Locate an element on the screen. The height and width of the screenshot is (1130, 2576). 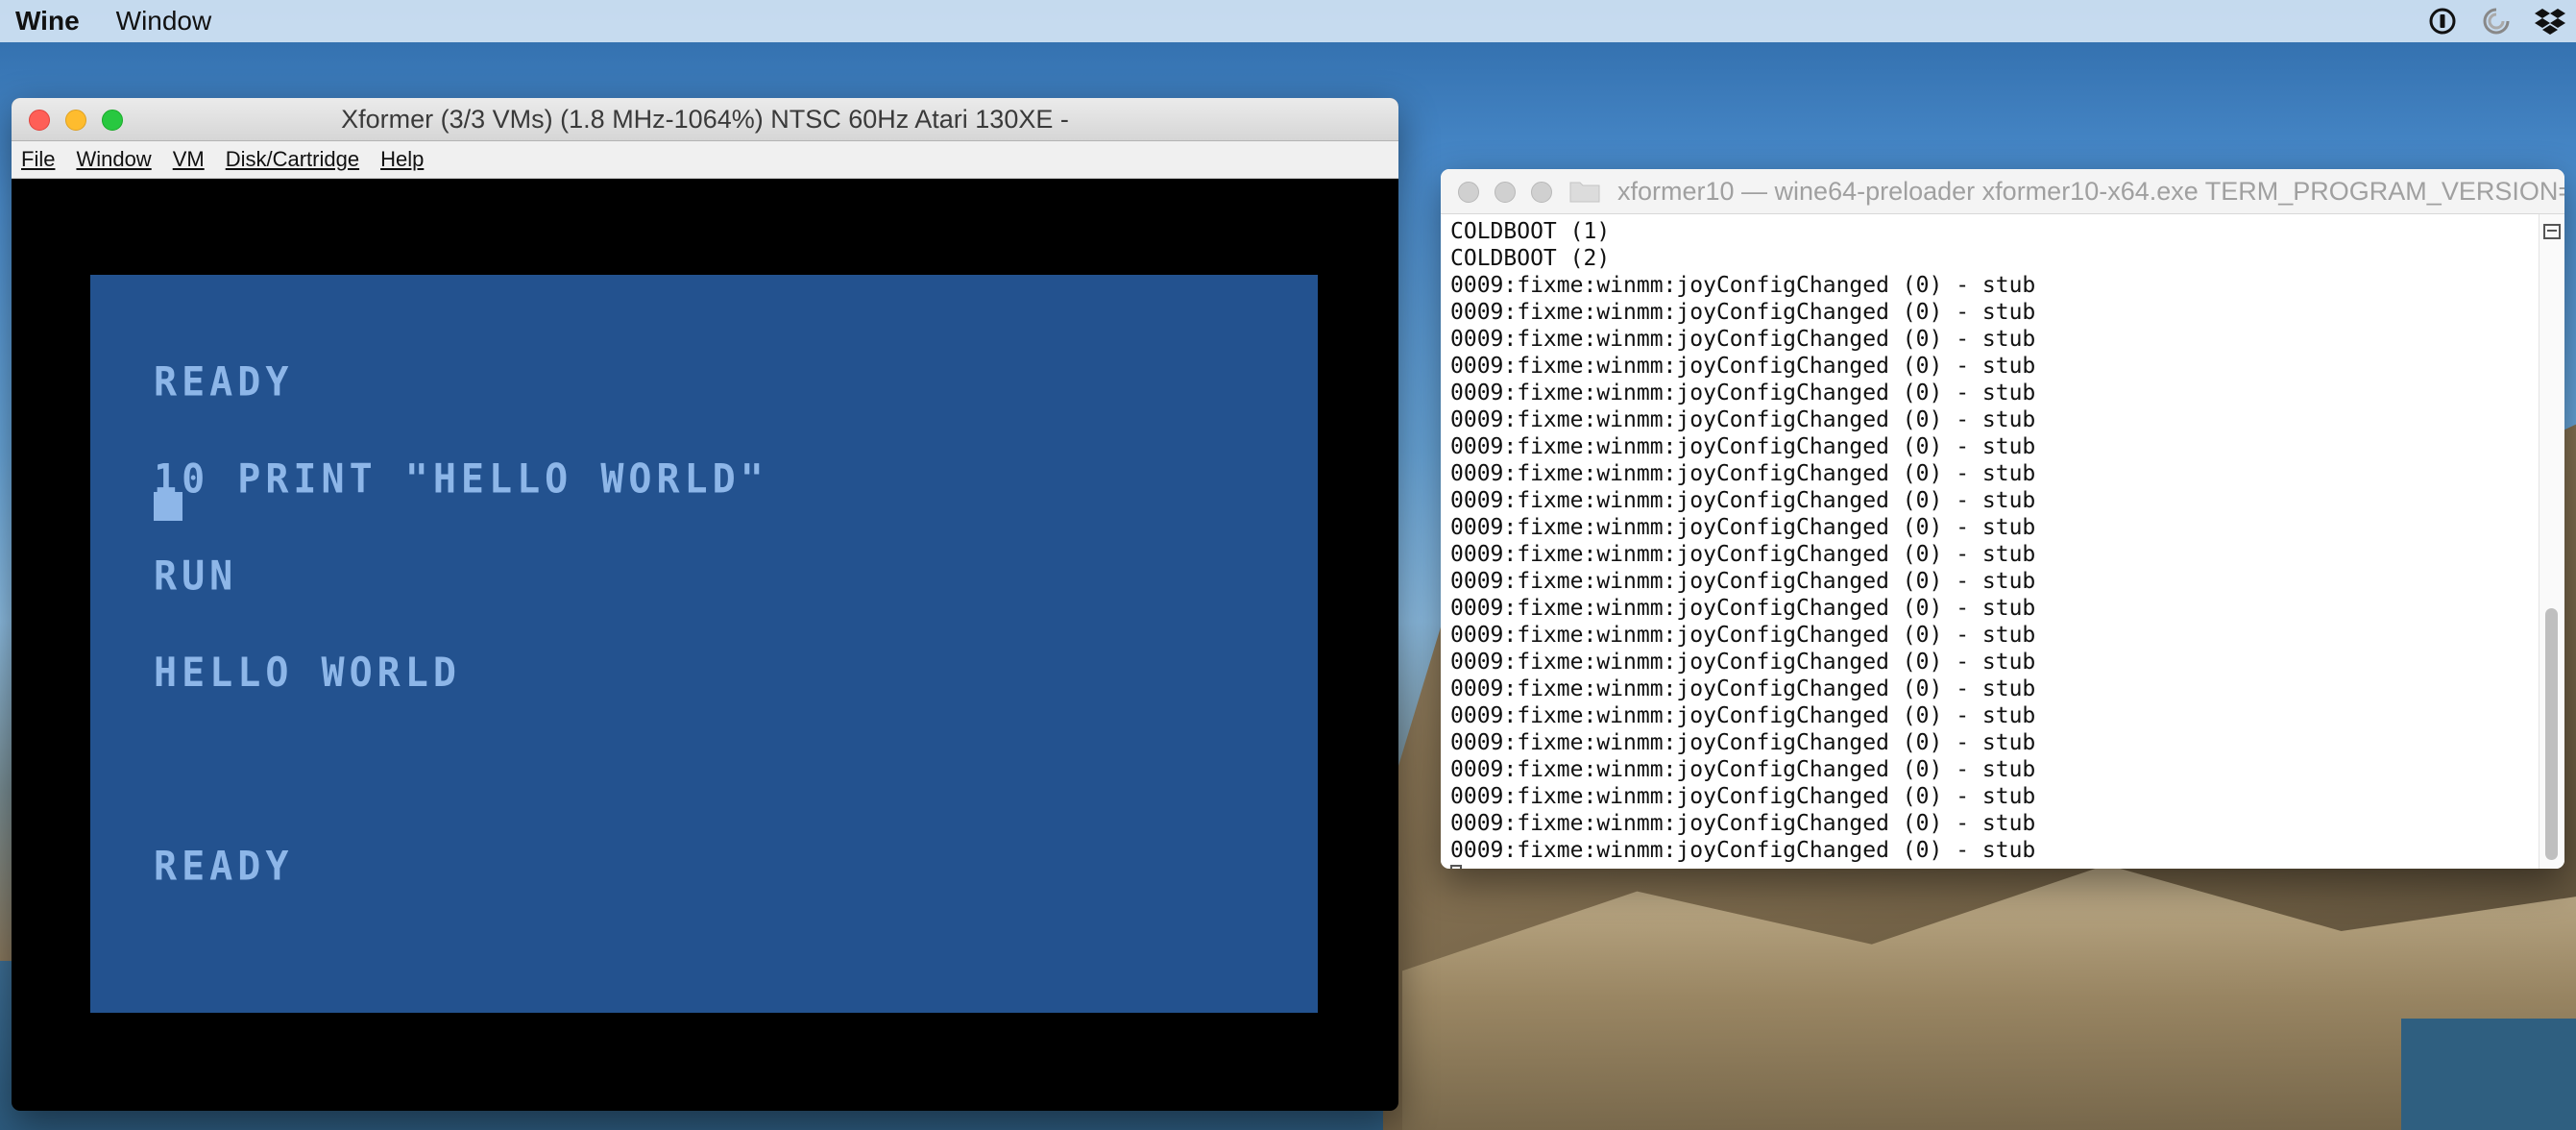
menu-file: File is located at coordinates (38, 159).